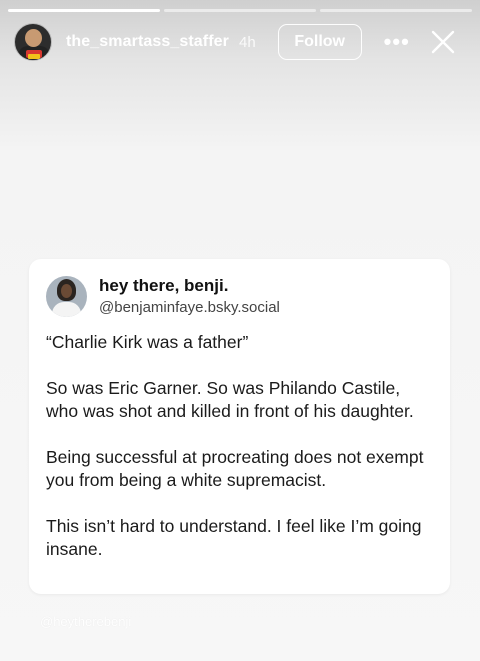  I want to click on profile-avatar, so click(33, 42).